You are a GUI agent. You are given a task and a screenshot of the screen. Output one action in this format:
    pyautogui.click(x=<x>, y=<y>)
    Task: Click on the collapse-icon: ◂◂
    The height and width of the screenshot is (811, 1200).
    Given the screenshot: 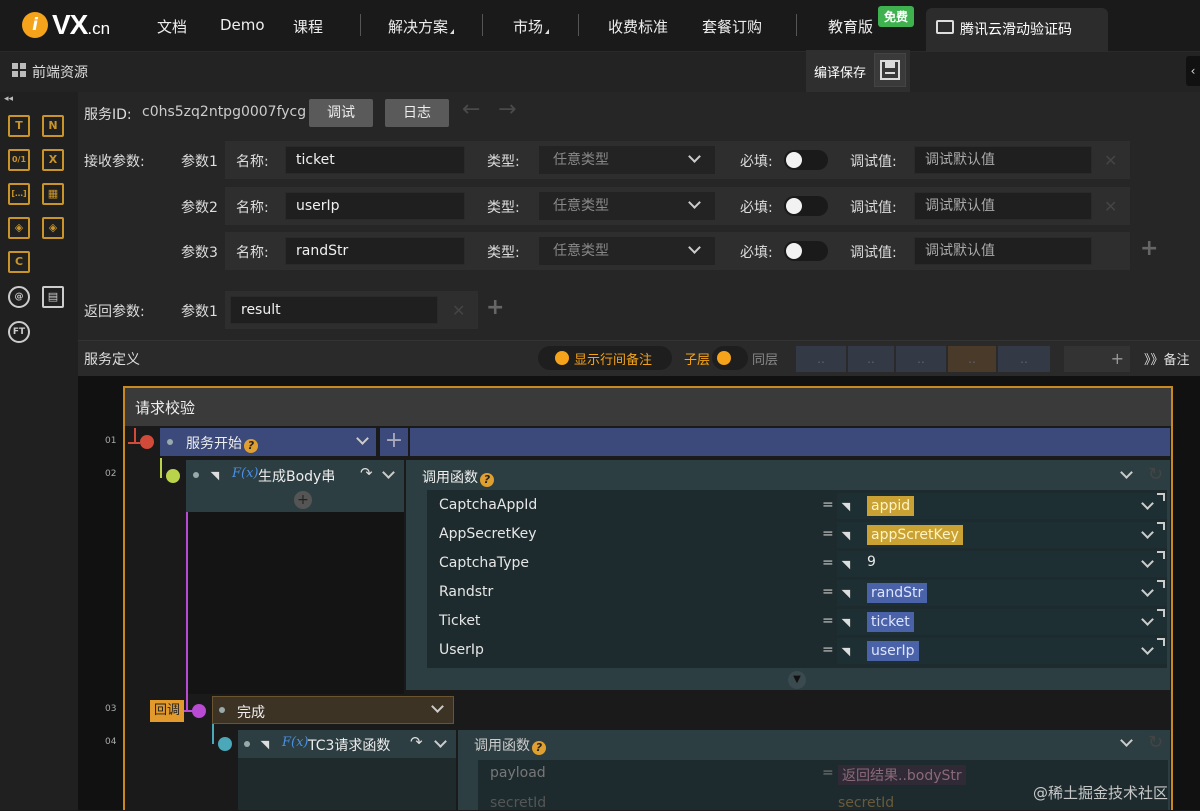 What is the action you would take?
    pyautogui.click(x=8, y=99)
    